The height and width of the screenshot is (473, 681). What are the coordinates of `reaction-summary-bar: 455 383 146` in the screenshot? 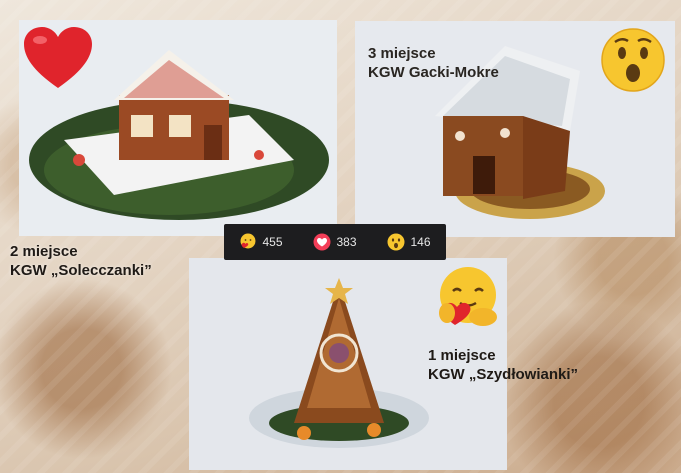 It's located at (335, 242).